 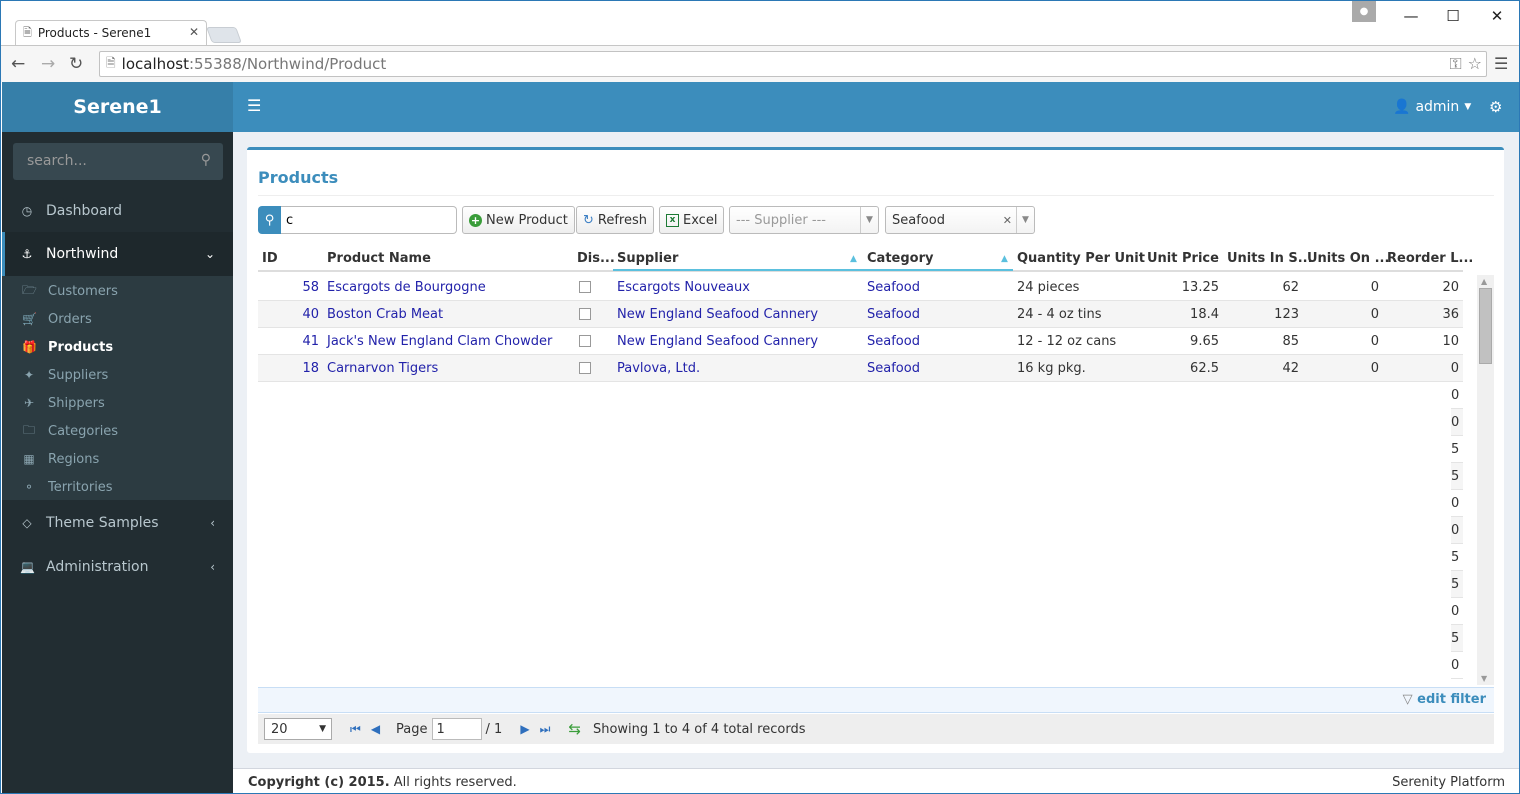 I want to click on new-product-button: + New Product, so click(x=518, y=220).